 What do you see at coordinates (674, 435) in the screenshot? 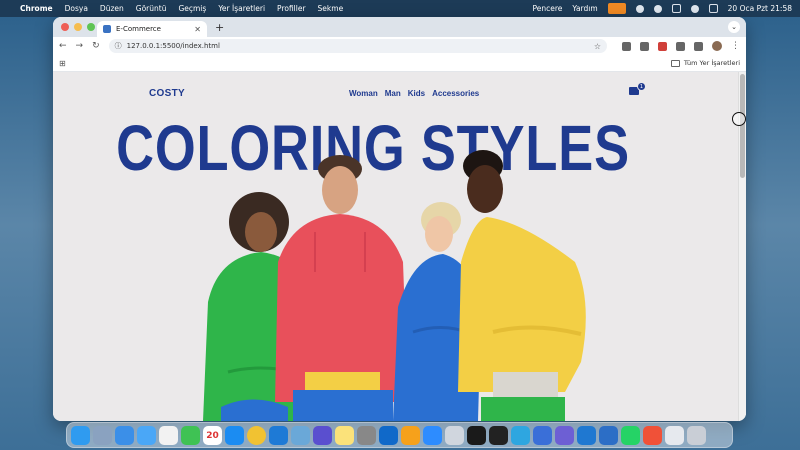
I see `tablet-icon` at bounding box center [674, 435].